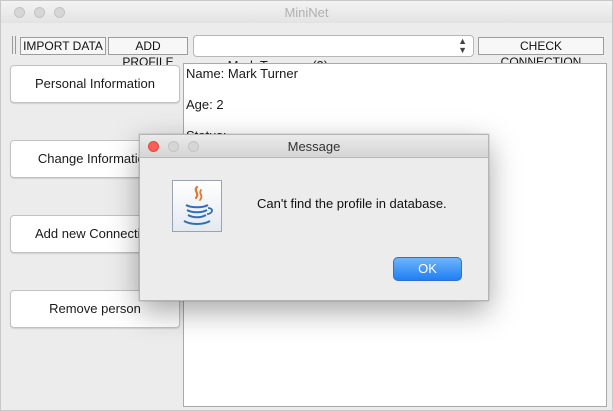  What do you see at coordinates (205, 104) in the screenshot?
I see `age-line: Age: 2` at bounding box center [205, 104].